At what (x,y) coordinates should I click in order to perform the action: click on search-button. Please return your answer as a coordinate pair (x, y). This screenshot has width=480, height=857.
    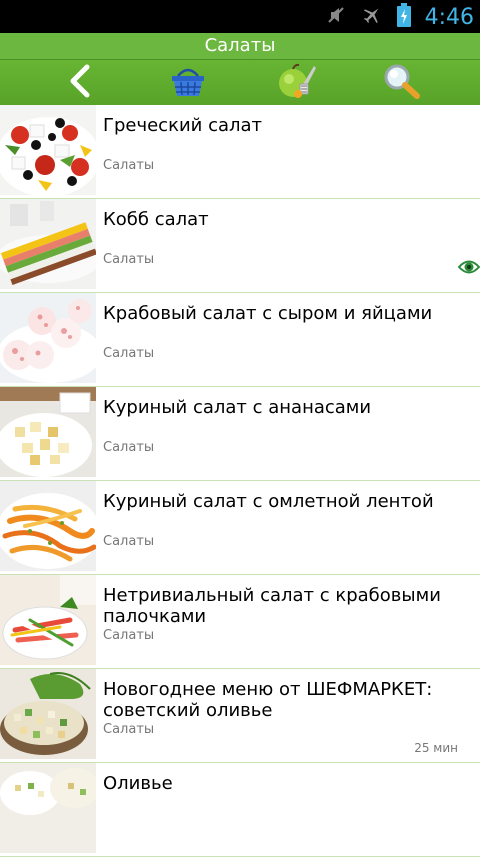
    Looking at the image, I should click on (402, 82).